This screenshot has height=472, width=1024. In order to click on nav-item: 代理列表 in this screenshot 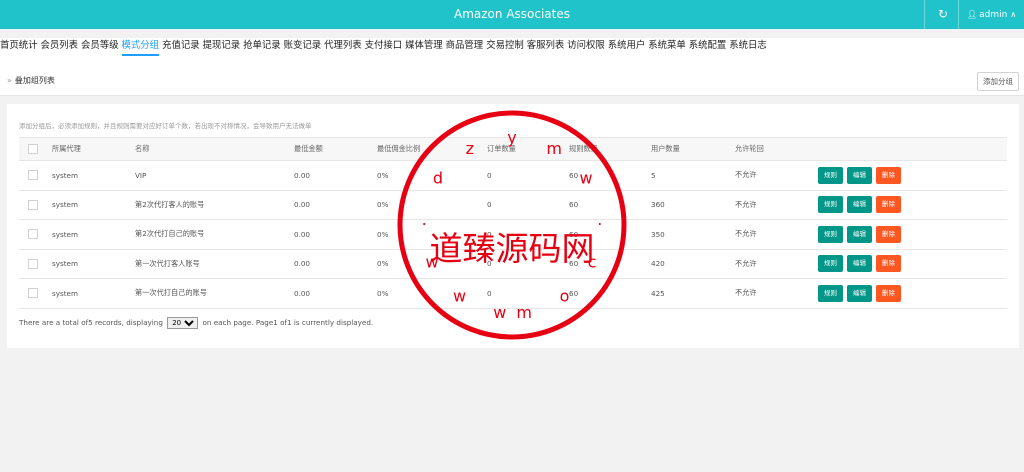, I will do `click(343, 46)`.